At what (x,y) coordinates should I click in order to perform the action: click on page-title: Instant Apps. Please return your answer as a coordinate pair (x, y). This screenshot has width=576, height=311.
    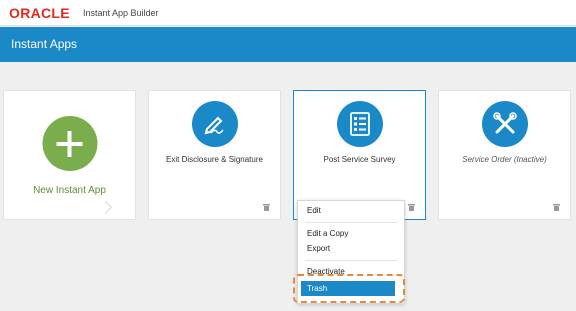
    Looking at the image, I should click on (44, 44).